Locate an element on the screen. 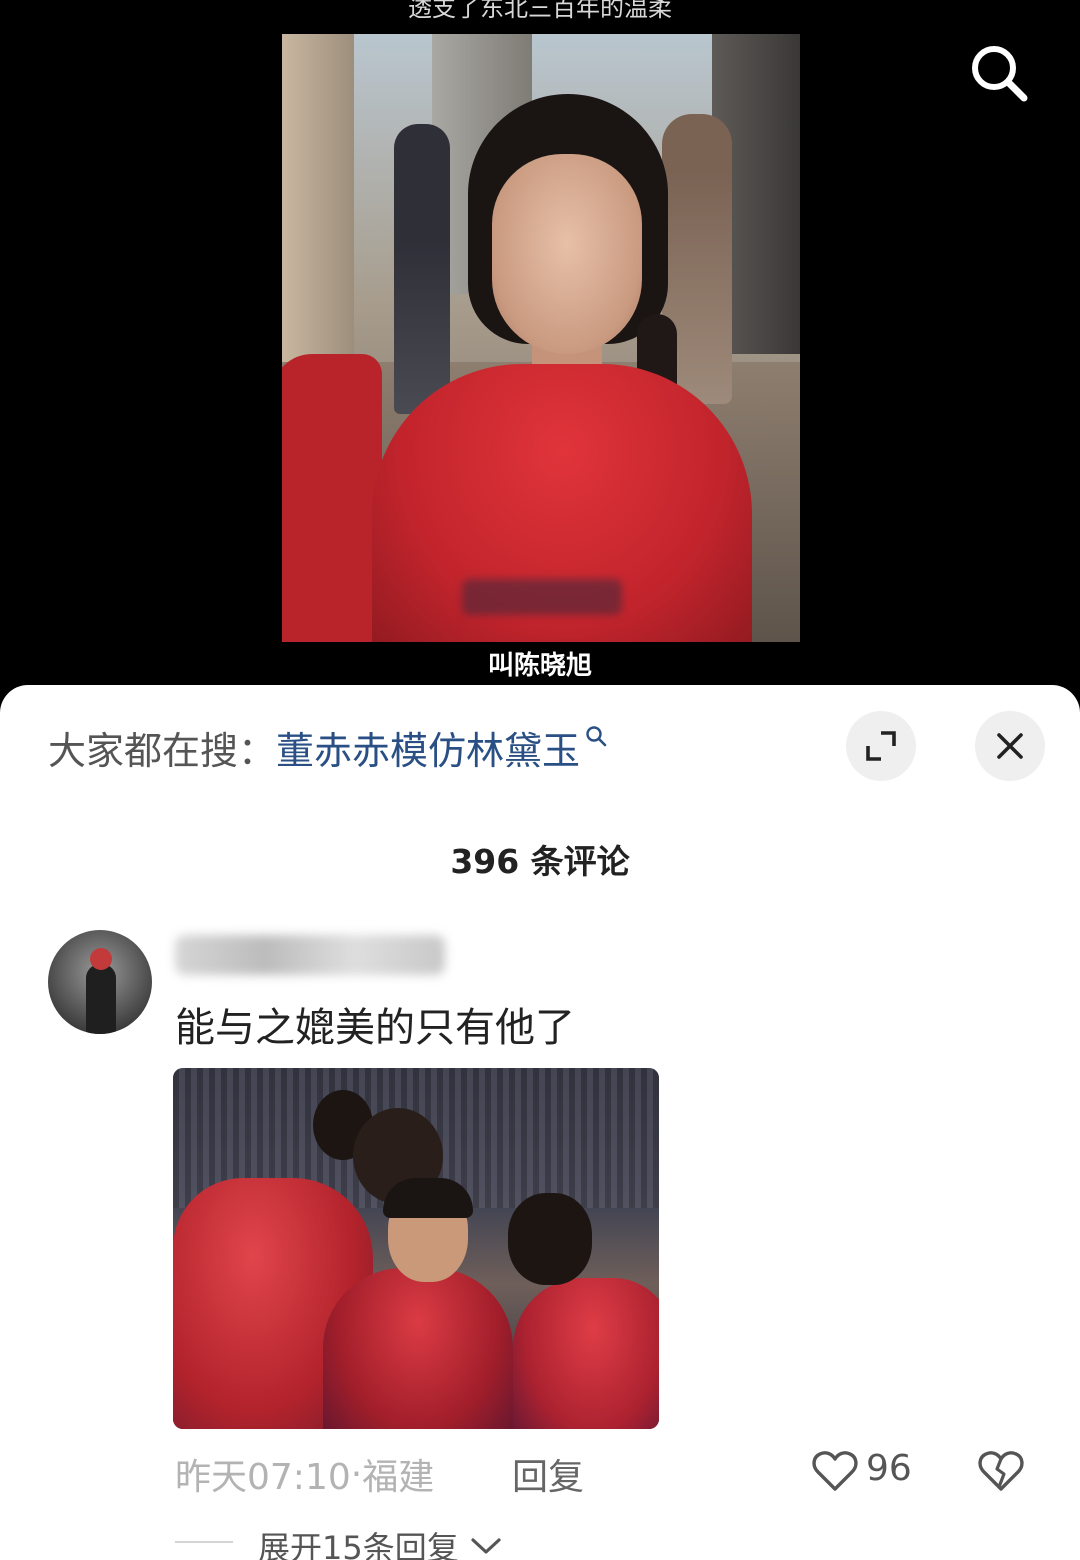 The width and height of the screenshot is (1080, 1560). background-pillar is located at coordinates (318, 204).